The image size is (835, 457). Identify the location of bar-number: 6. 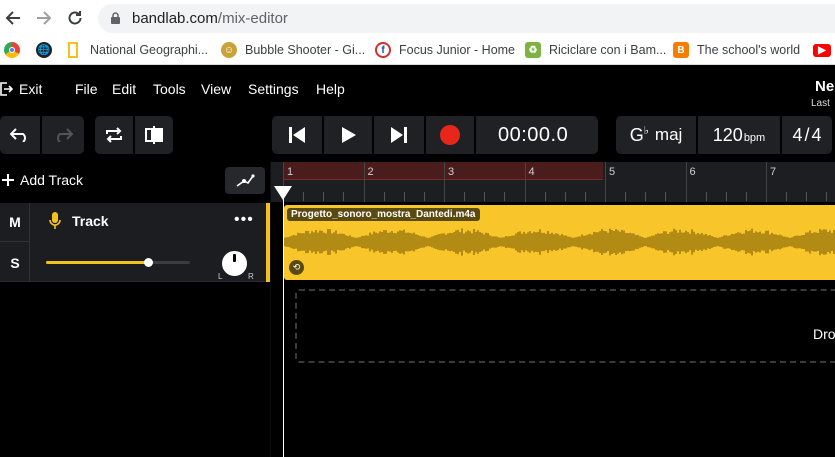
(692, 172).